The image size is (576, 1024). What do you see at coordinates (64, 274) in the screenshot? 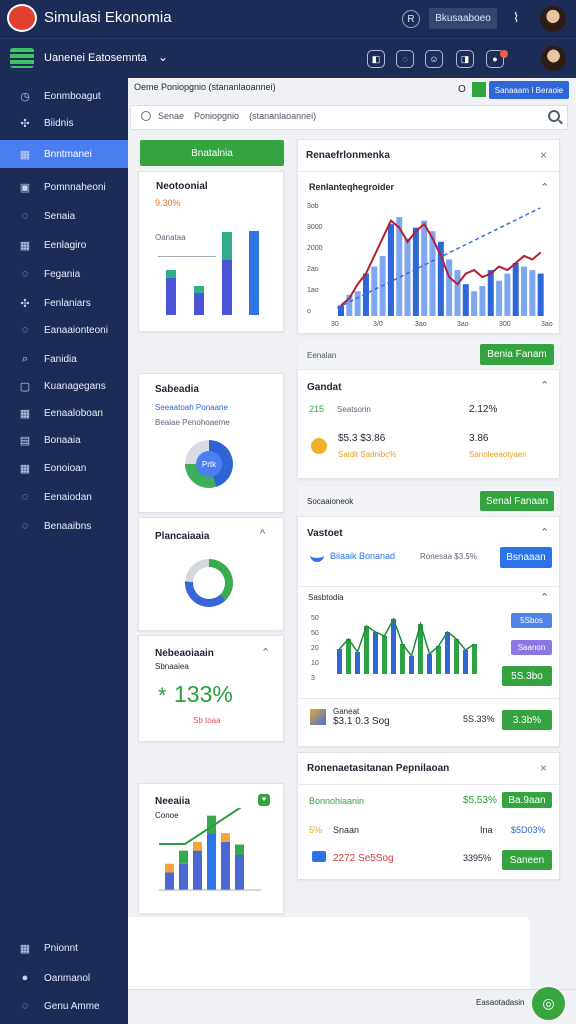
I see `sidebar-item-finance: ◌ Fegania` at bounding box center [64, 274].